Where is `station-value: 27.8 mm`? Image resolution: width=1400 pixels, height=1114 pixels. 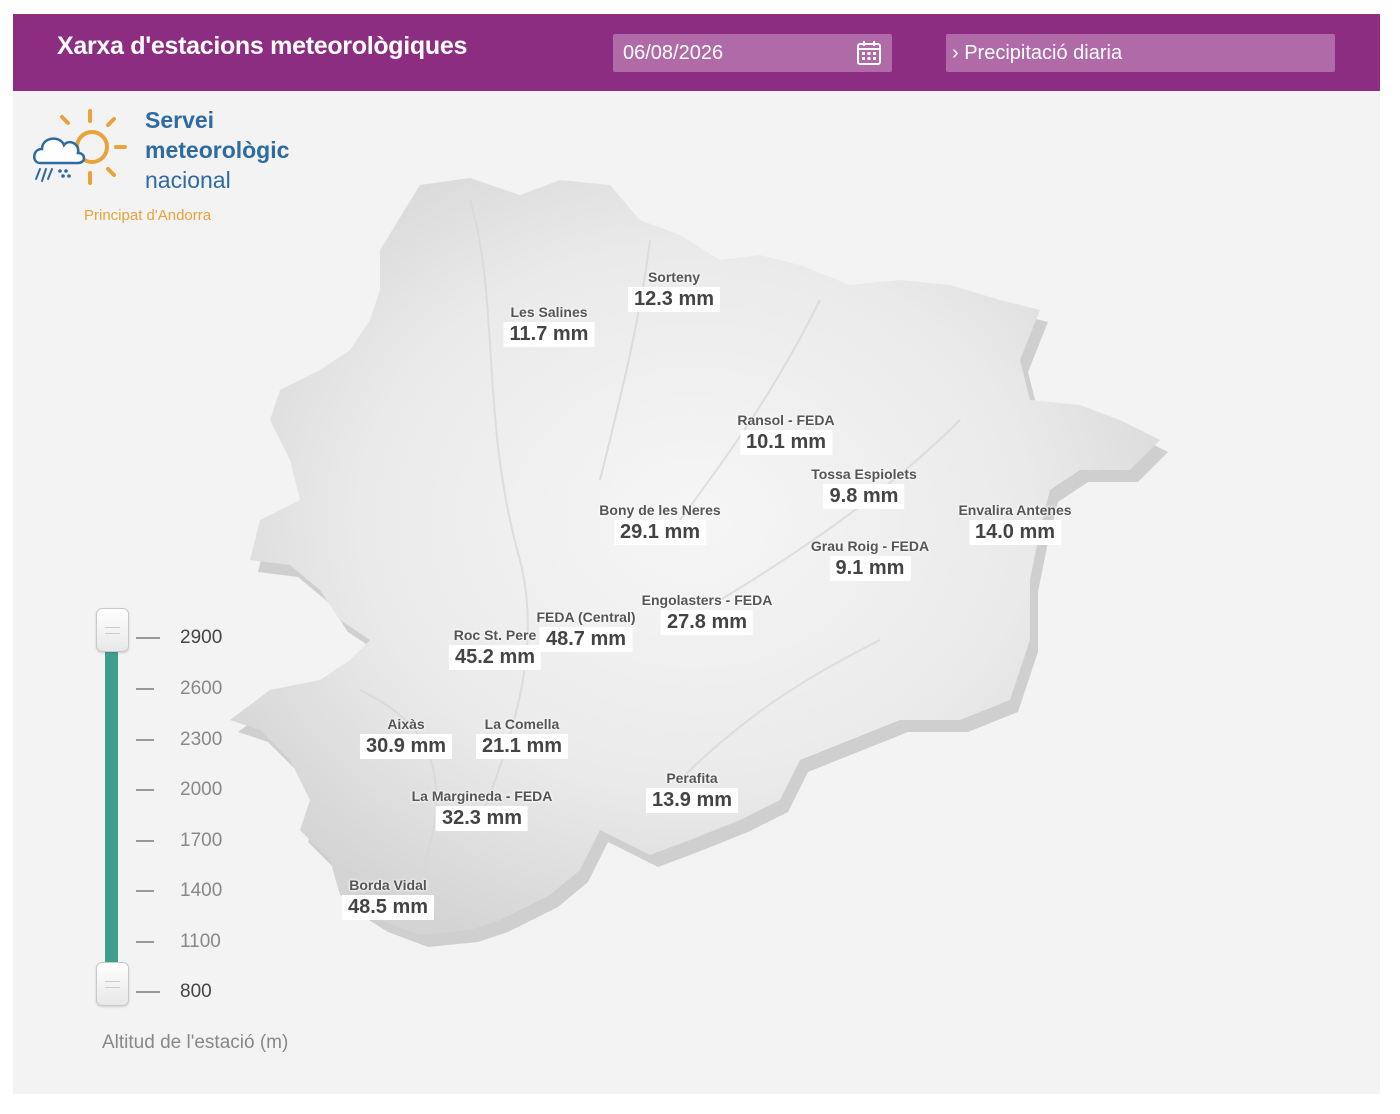
station-value: 27.8 mm is located at coordinates (707, 622).